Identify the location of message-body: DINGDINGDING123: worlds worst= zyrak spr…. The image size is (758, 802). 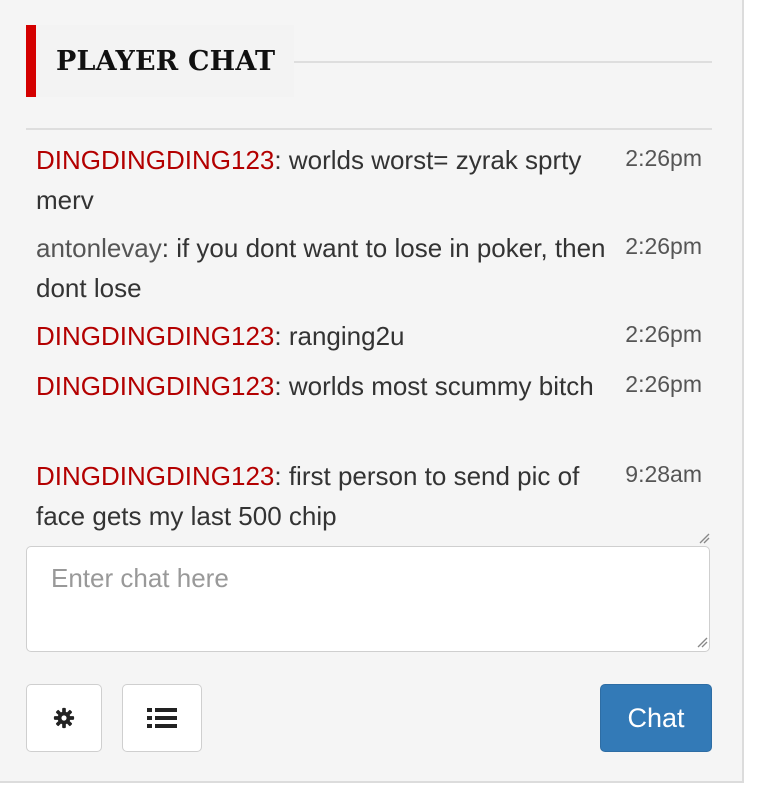
(322, 180).